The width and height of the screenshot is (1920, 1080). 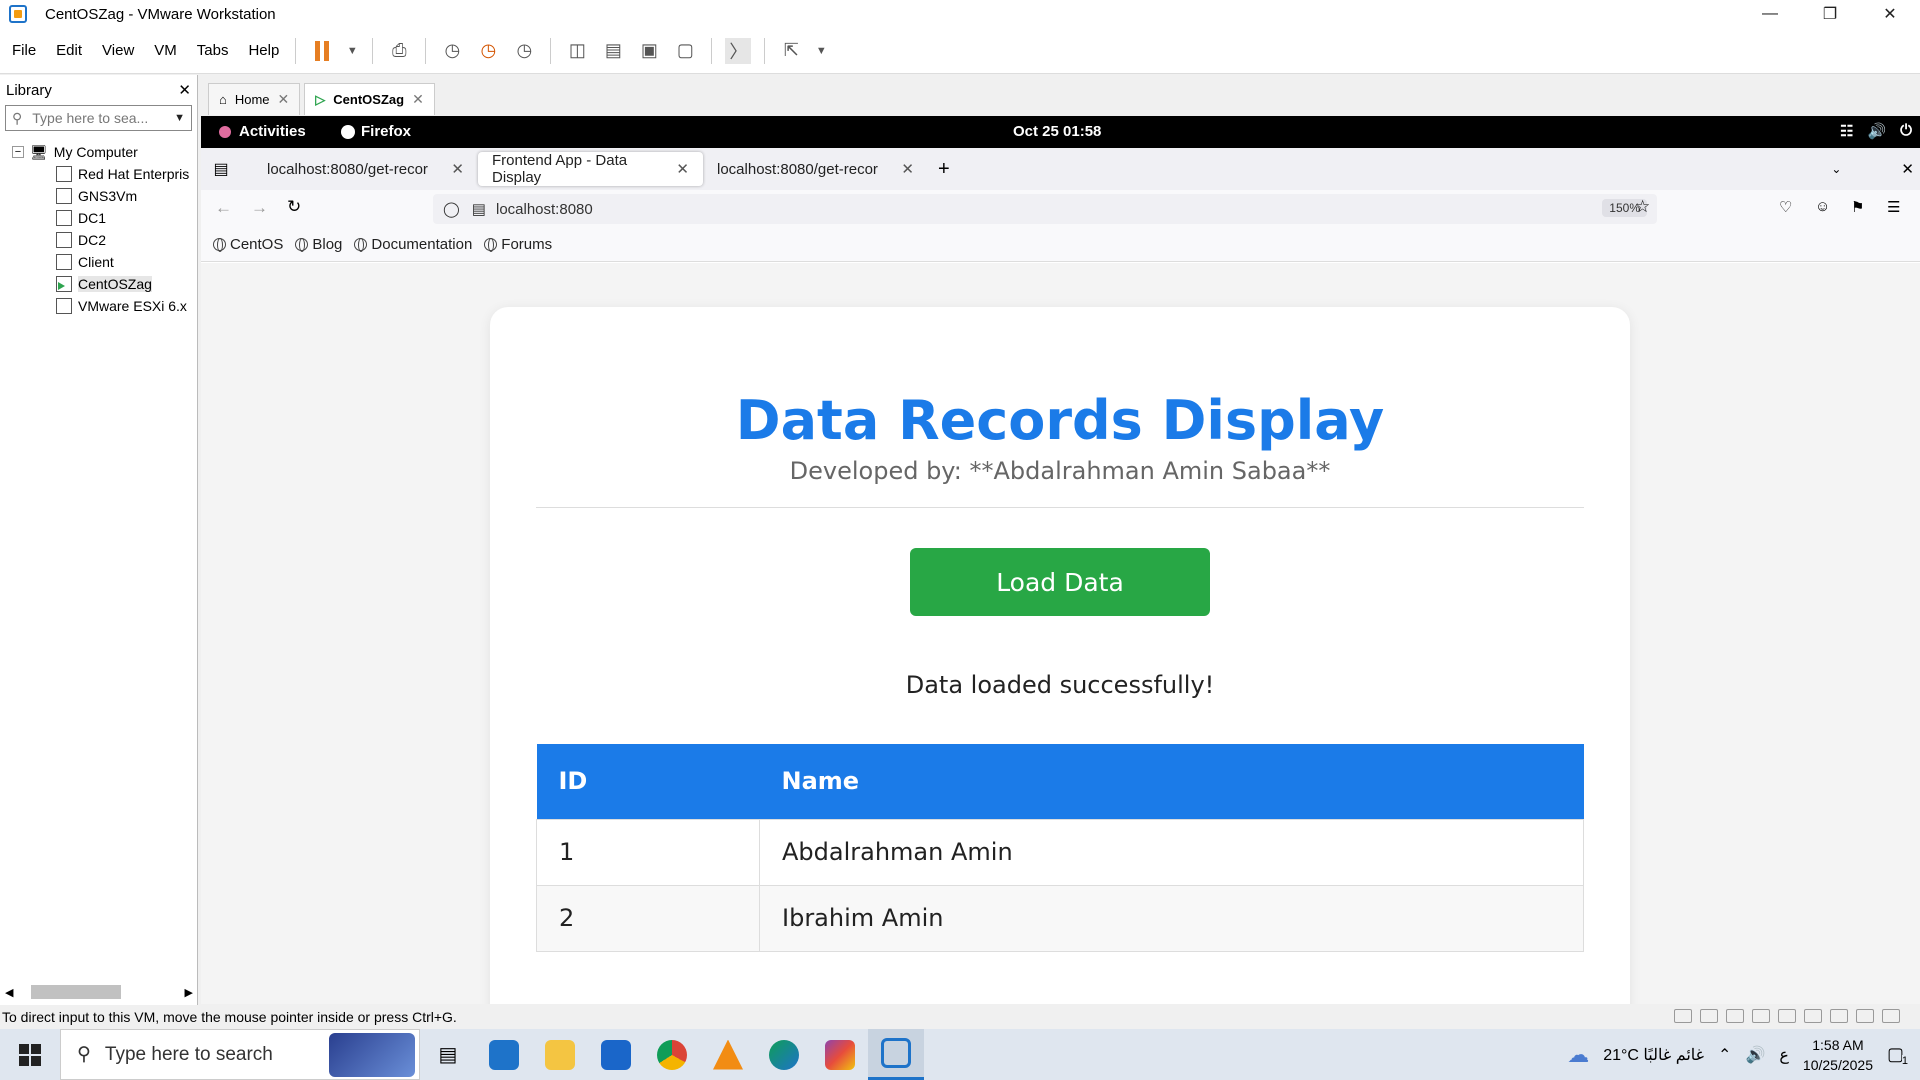 I want to click on activities-button: Activities, so click(x=262, y=131).